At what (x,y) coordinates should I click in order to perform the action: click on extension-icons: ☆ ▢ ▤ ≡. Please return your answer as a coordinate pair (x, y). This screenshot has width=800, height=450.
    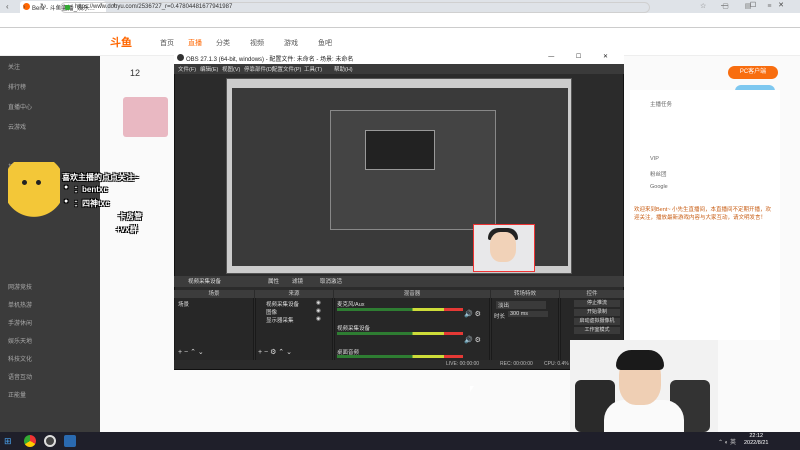
    Looking at the image, I should click on (739, 6).